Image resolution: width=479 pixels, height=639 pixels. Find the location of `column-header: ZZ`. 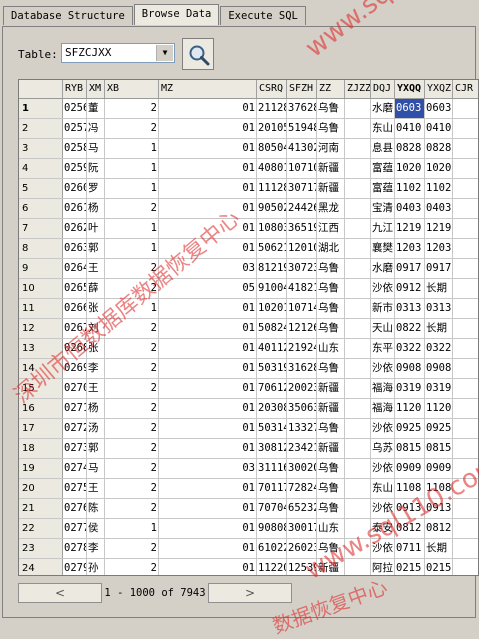

column-header: ZZ is located at coordinates (331, 89).